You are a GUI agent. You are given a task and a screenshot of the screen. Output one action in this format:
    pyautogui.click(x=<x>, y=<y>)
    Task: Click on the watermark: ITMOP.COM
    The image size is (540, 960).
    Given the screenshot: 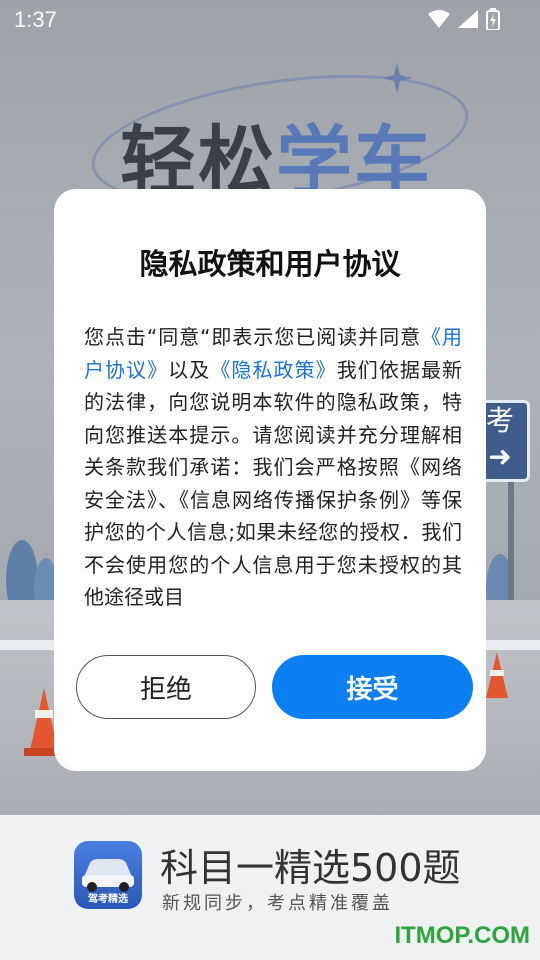 What is the action you would take?
    pyautogui.click(x=462, y=935)
    